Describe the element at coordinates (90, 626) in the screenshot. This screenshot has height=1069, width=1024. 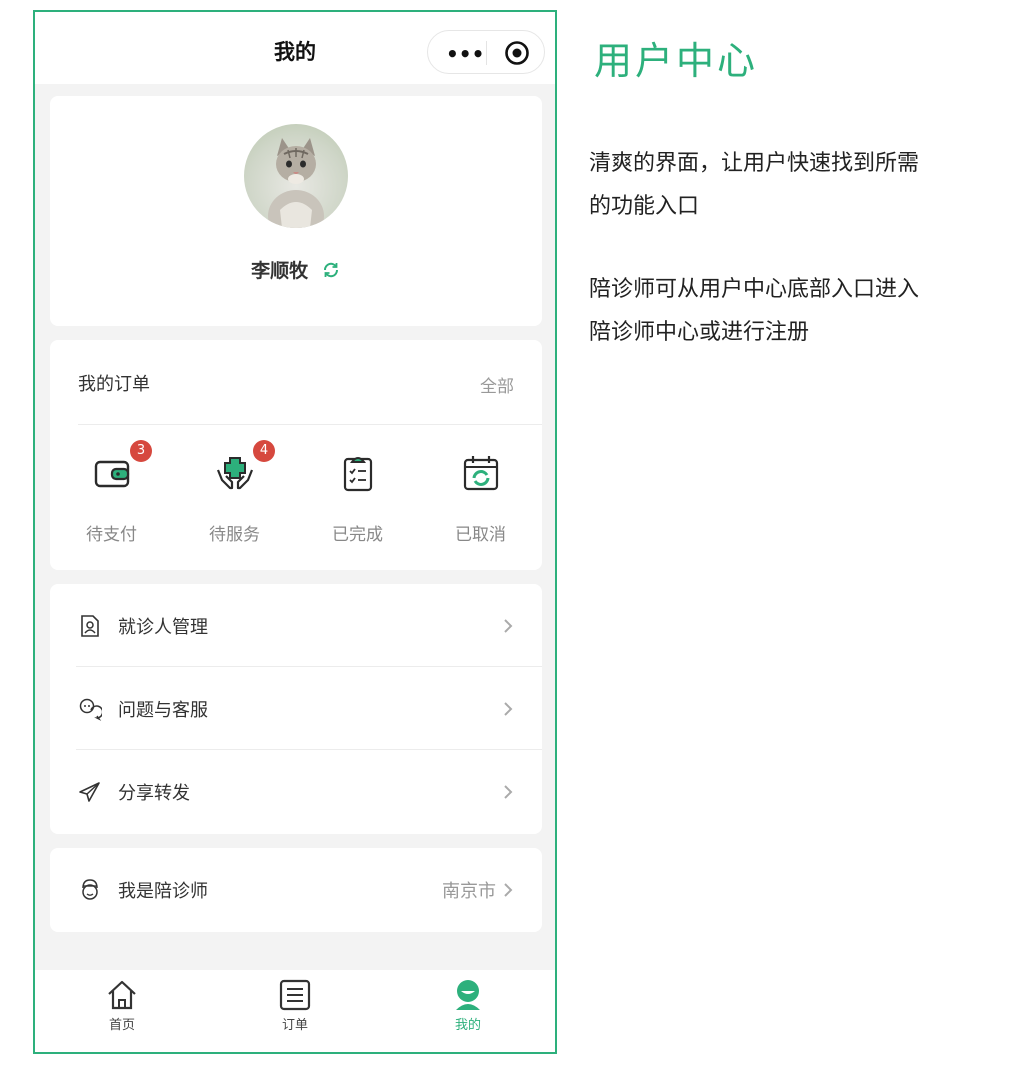
I see `patient-file-icon` at that location.